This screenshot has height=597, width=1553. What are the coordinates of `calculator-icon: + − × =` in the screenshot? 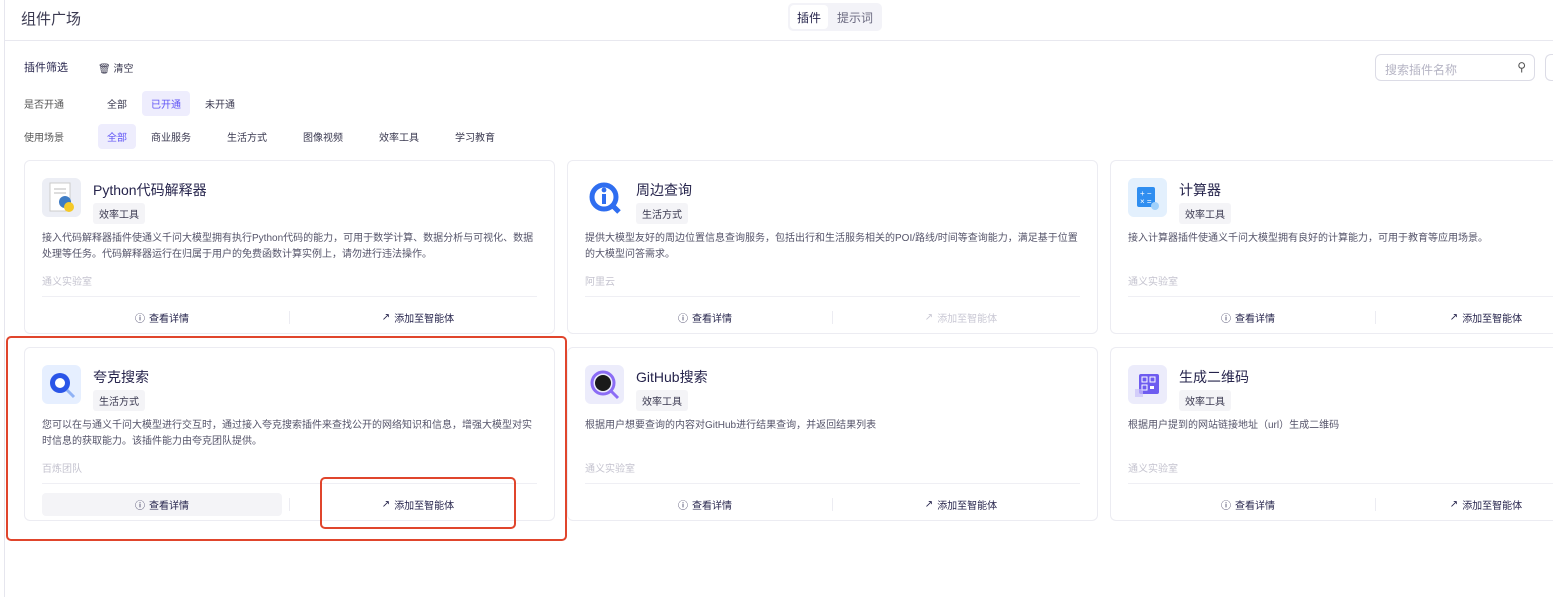 It's located at (1147, 197).